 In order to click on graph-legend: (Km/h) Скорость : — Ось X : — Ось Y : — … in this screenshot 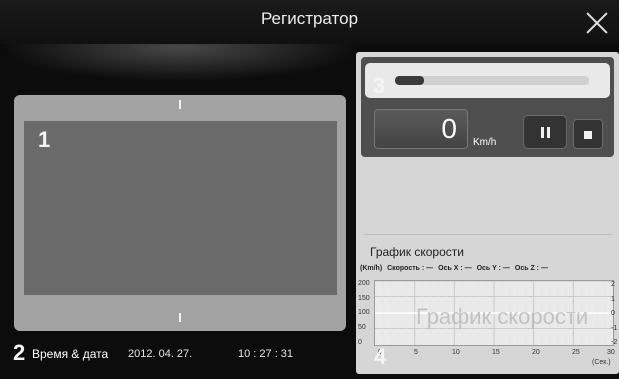, I will do `click(455, 268)`.